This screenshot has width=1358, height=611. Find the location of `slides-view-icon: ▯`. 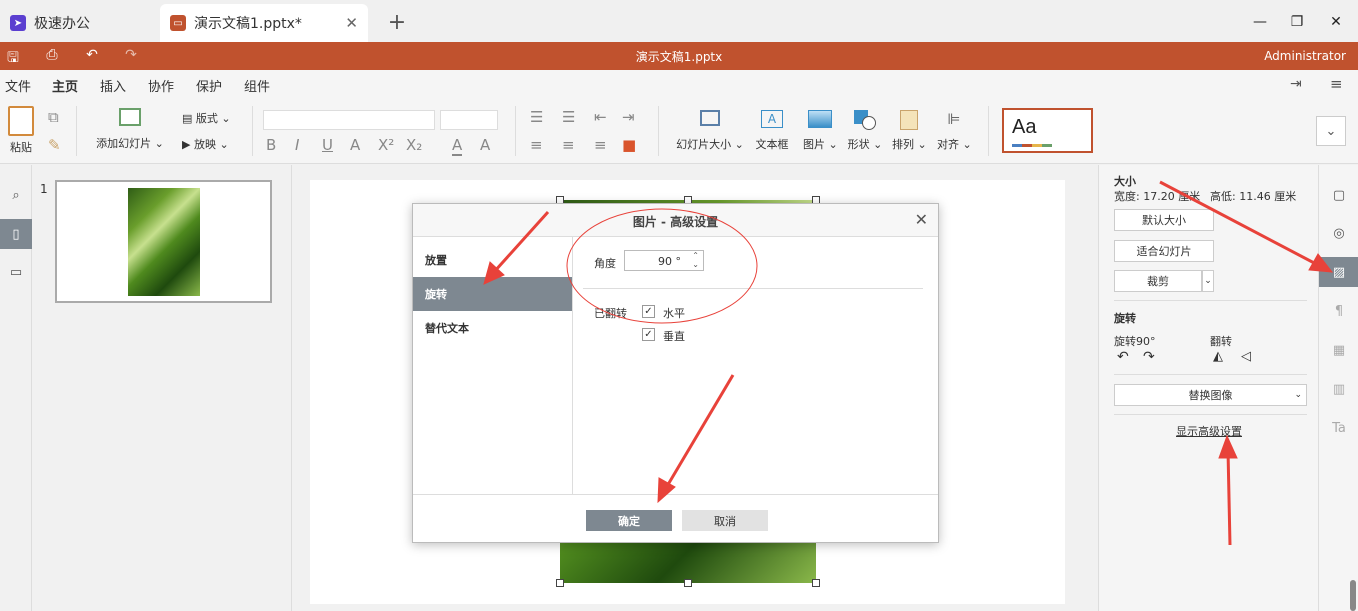

slides-view-icon: ▯ is located at coordinates (16, 234).